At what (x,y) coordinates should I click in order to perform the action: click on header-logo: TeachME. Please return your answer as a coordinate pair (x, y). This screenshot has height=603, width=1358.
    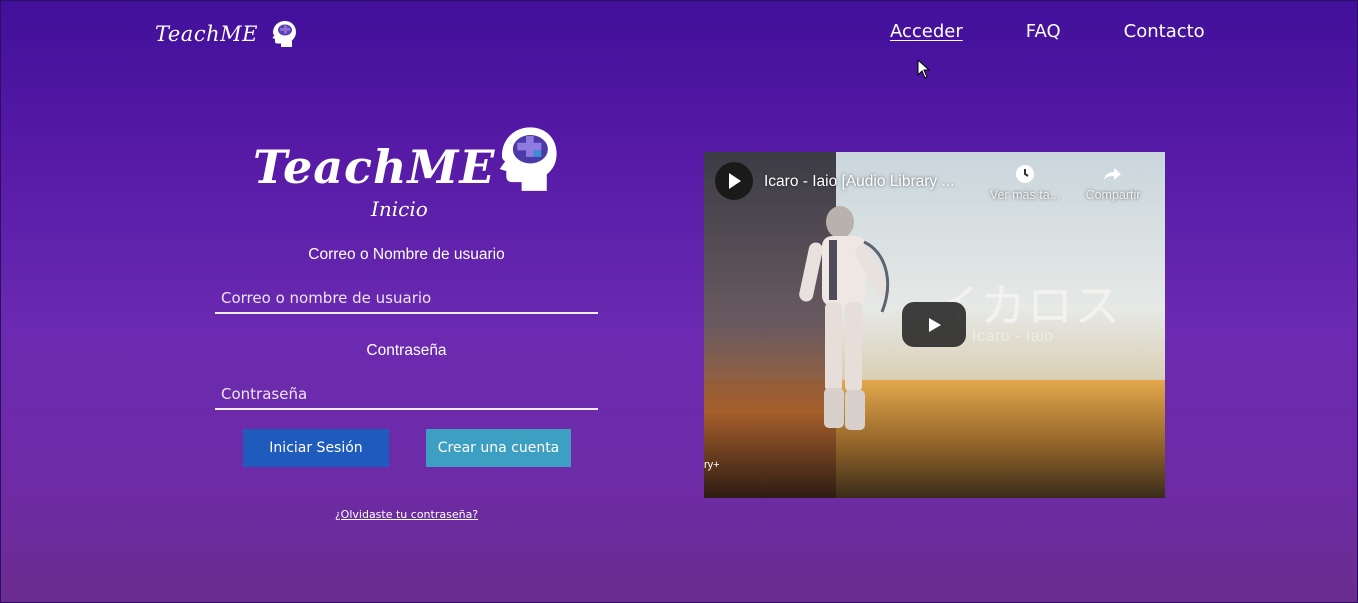
    Looking at the image, I should click on (226, 34).